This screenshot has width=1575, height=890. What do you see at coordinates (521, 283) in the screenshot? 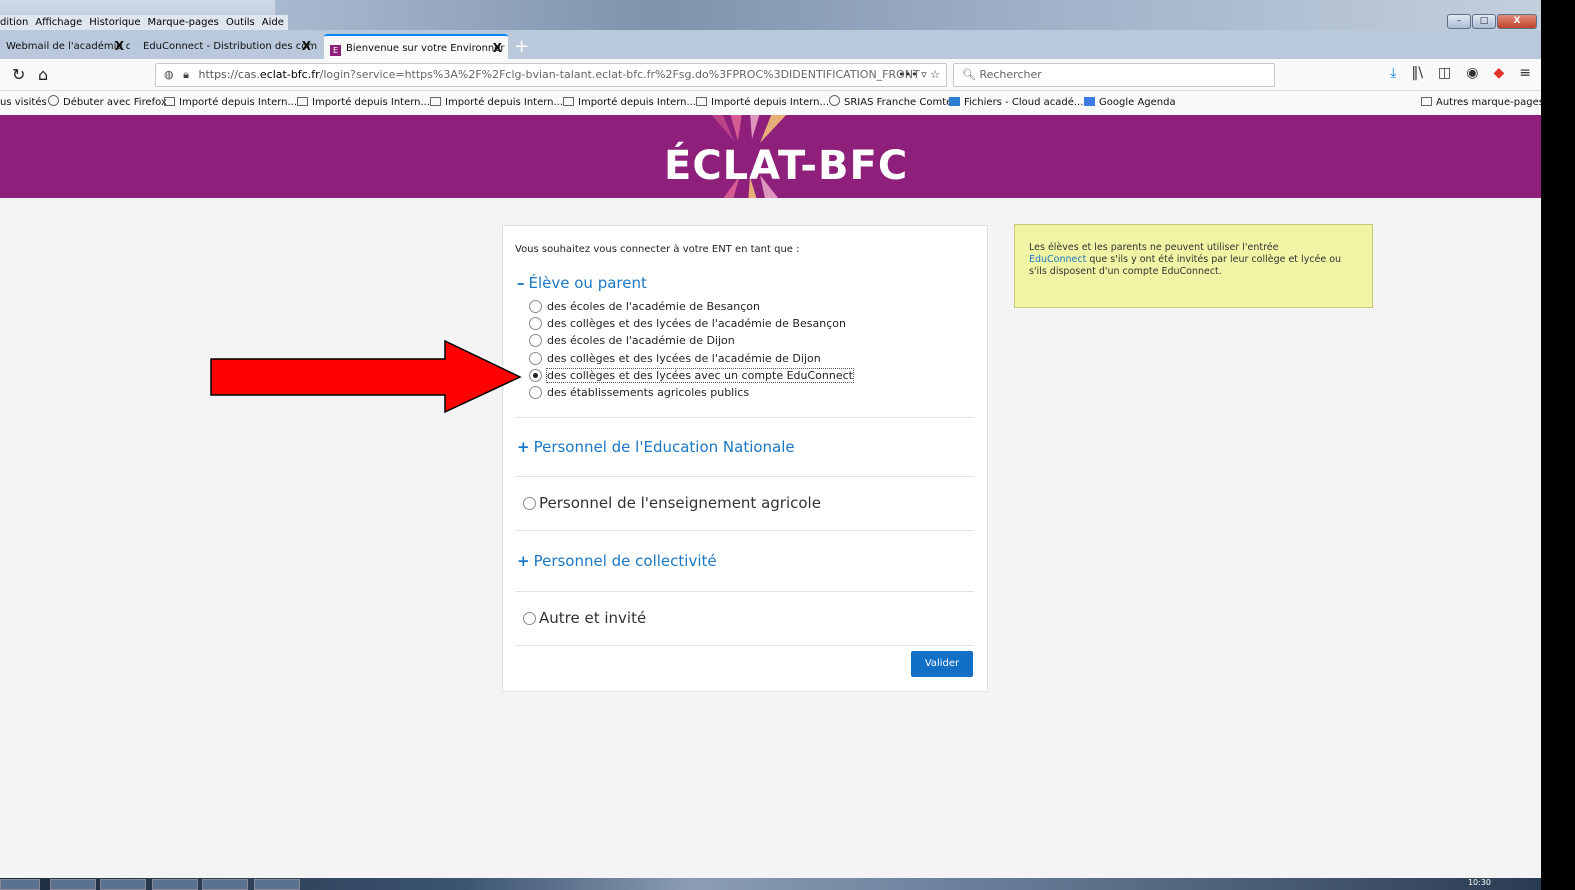
I see `collapse-icon: –` at bounding box center [521, 283].